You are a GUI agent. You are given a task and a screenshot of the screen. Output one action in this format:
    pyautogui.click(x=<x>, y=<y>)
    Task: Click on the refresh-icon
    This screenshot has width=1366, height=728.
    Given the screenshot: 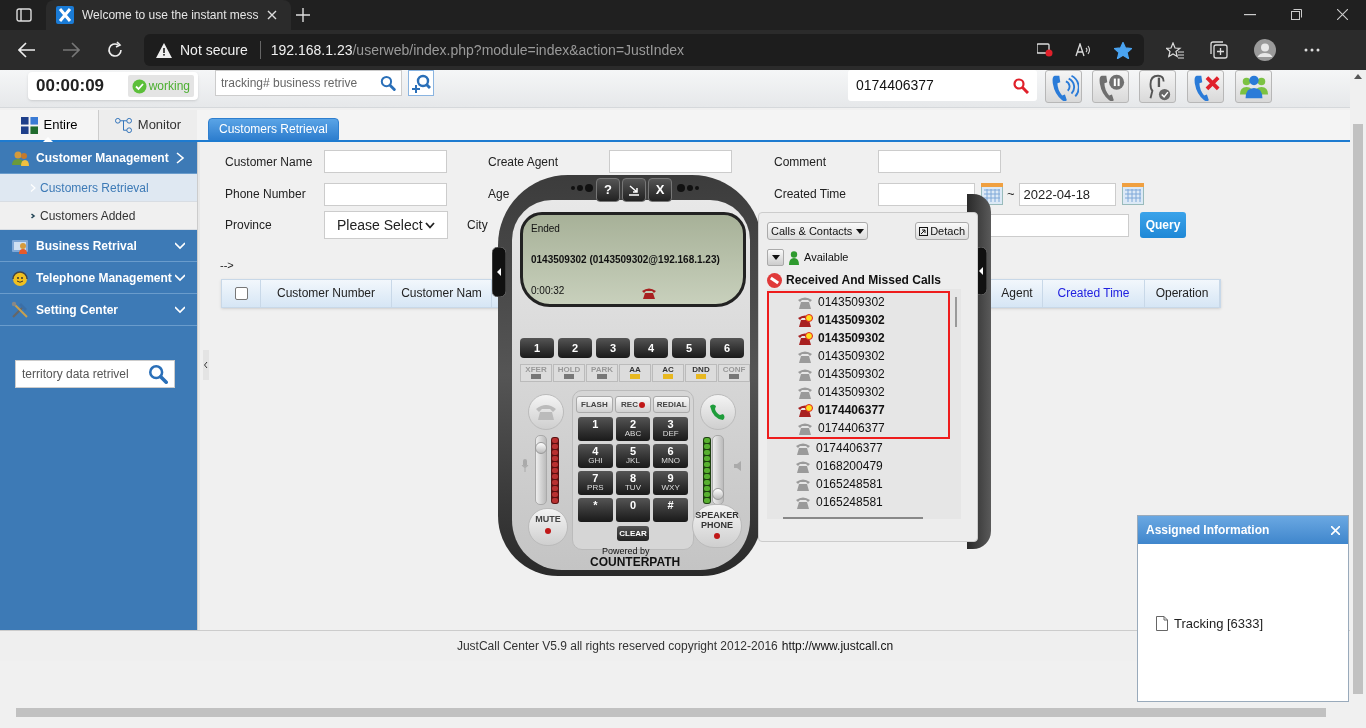 What is the action you would take?
    pyautogui.click(x=115, y=50)
    